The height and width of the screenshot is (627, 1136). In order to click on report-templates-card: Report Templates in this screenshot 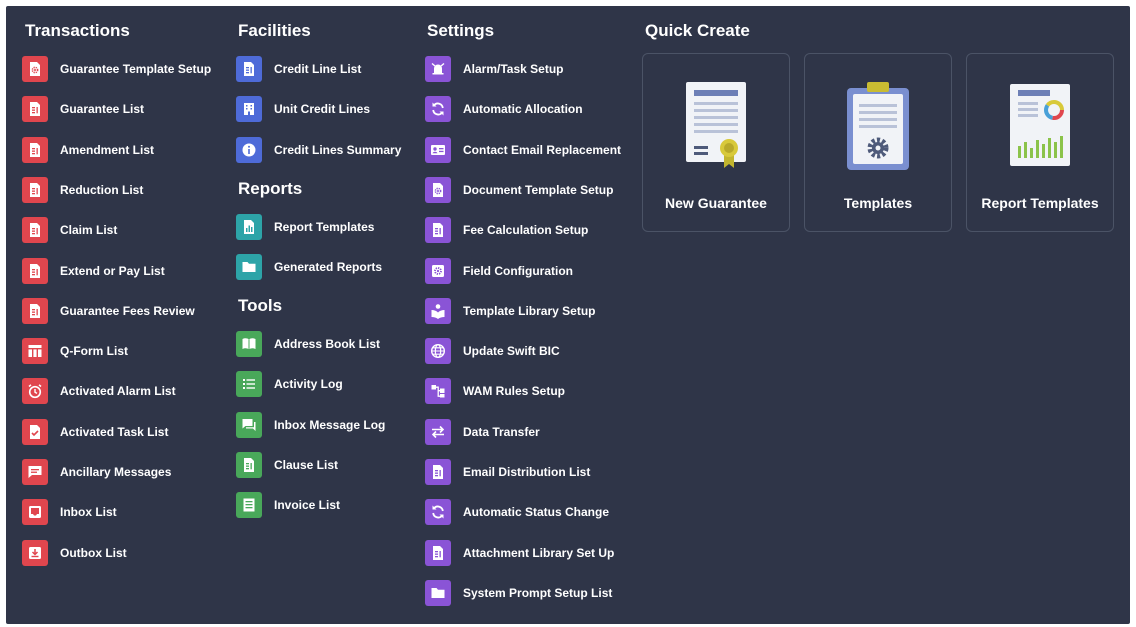, I will do `click(1040, 142)`.